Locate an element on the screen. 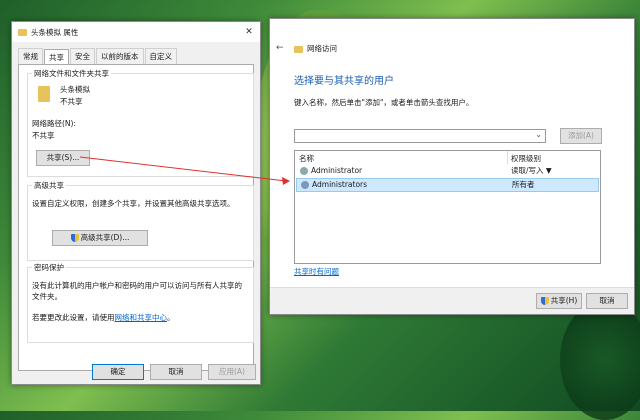 The width and height of the screenshot is (640, 420). password-description: 没有此计算机的用户帐户和密码的用户可以访问与所有人共享的文件夹。 is located at coordinates (137, 291).